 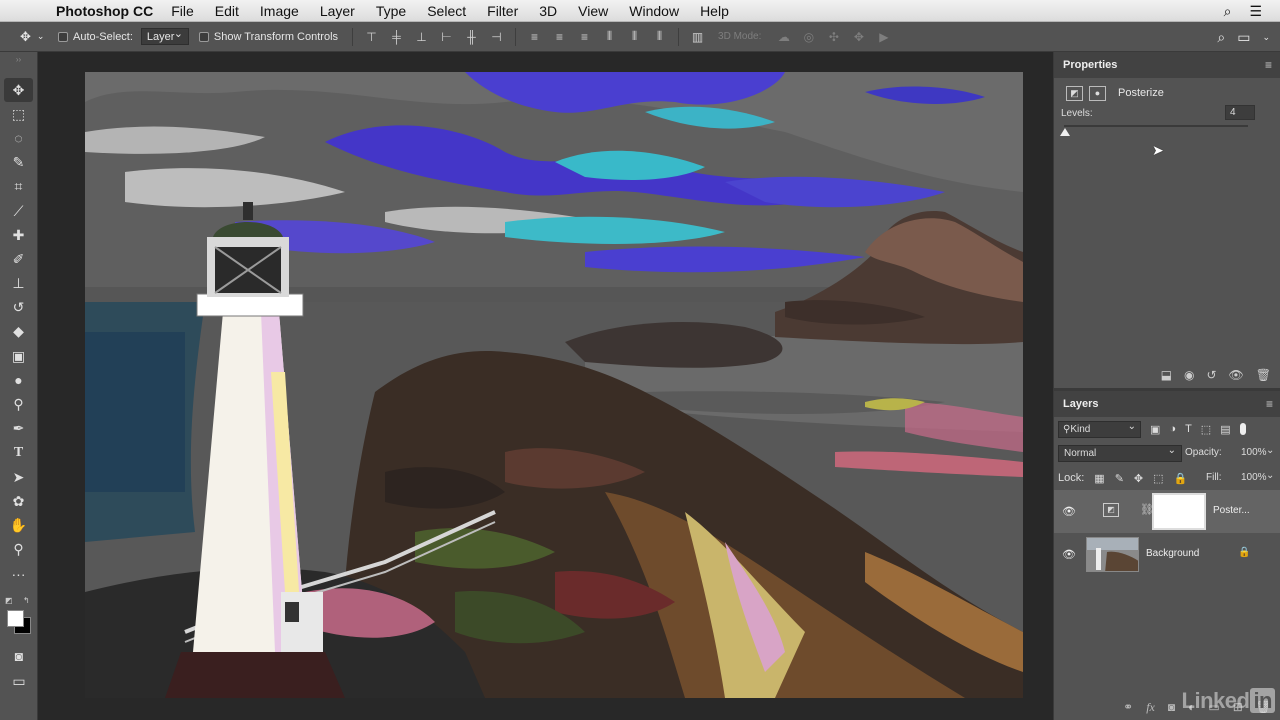 I want to click on lock-artboard-icon: ⬚, so click(x=1158, y=478).